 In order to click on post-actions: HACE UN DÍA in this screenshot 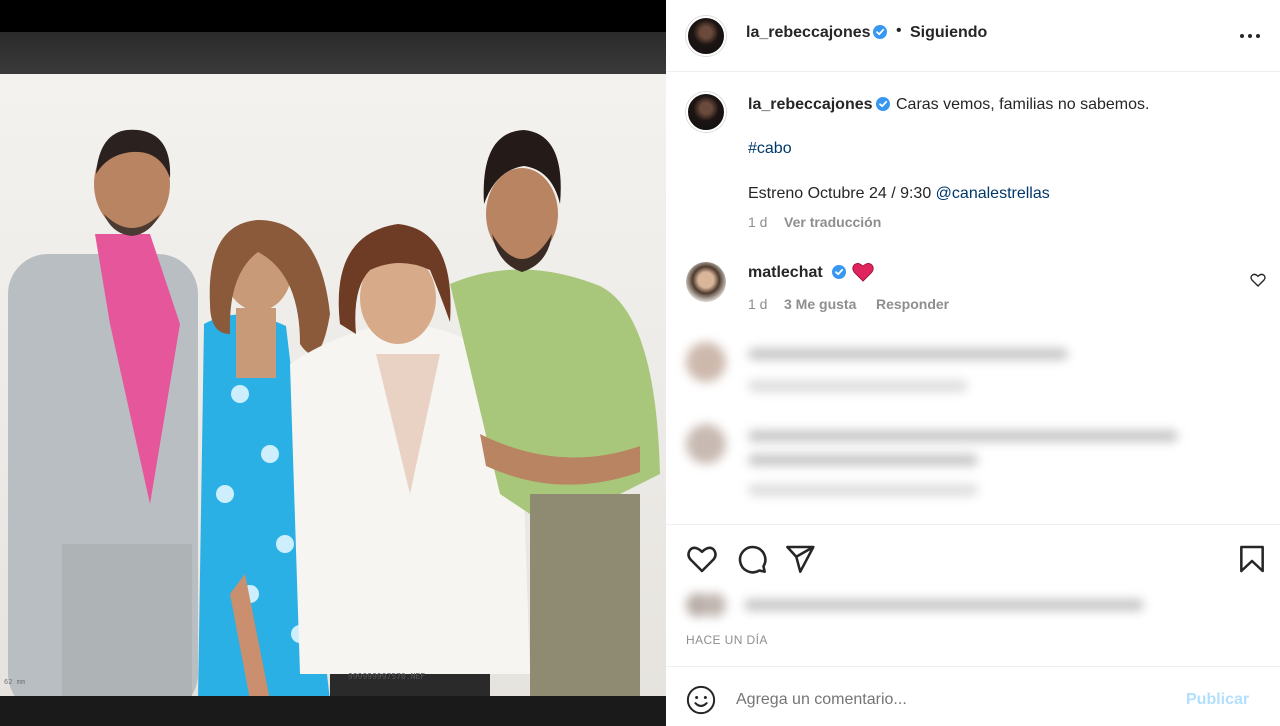, I will do `click(973, 595)`.